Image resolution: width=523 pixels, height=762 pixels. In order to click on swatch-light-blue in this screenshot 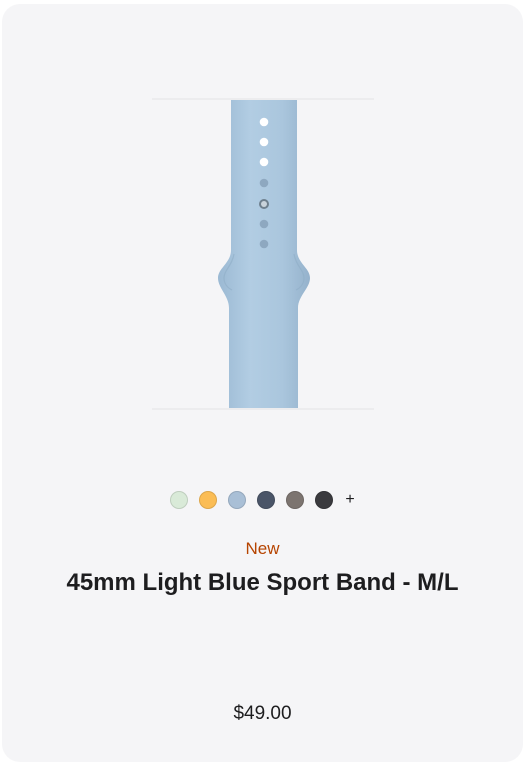, I will do `click(237, 500)`.